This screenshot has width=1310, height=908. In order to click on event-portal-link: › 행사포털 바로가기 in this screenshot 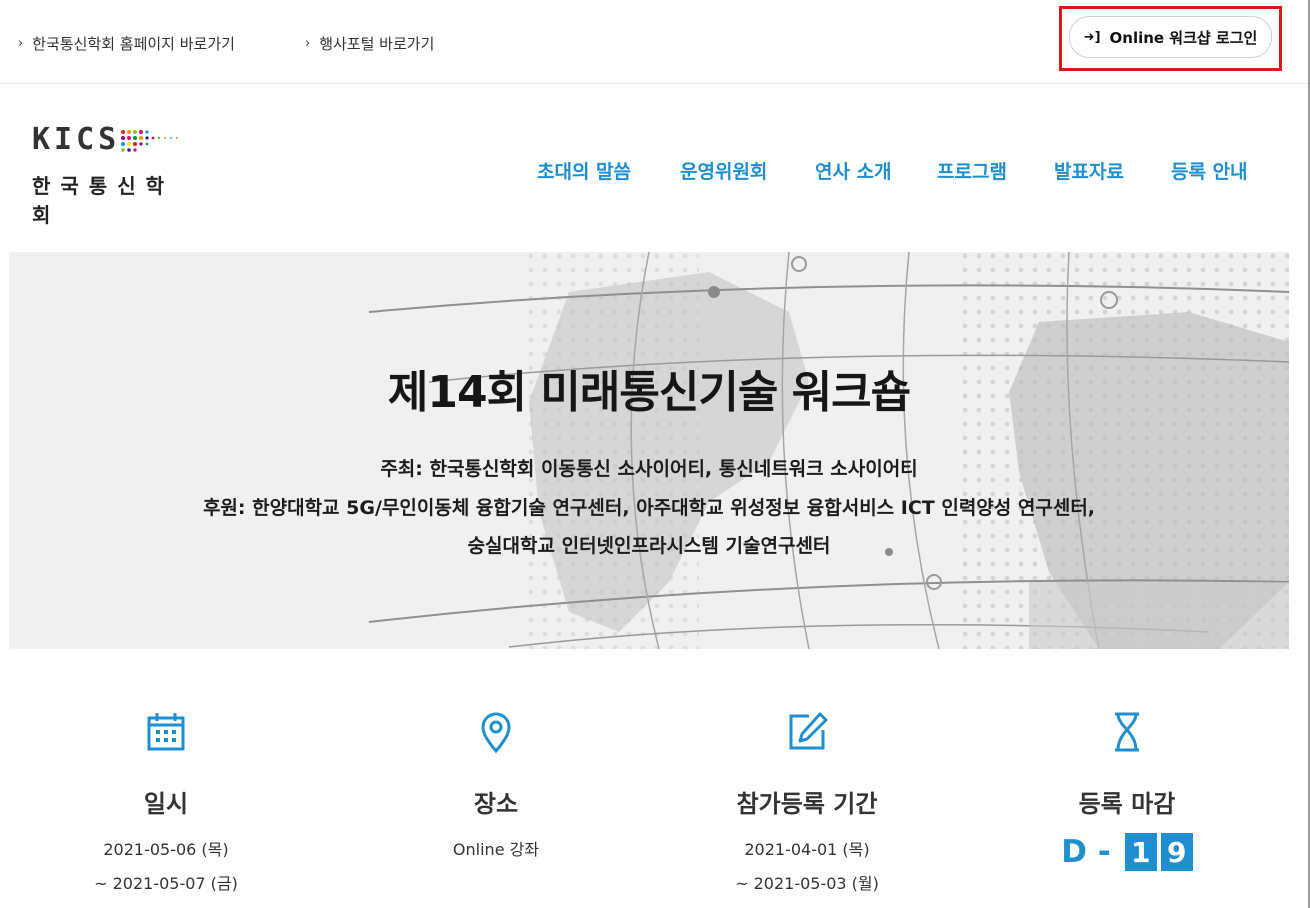, I will do `click(369, 43)`.